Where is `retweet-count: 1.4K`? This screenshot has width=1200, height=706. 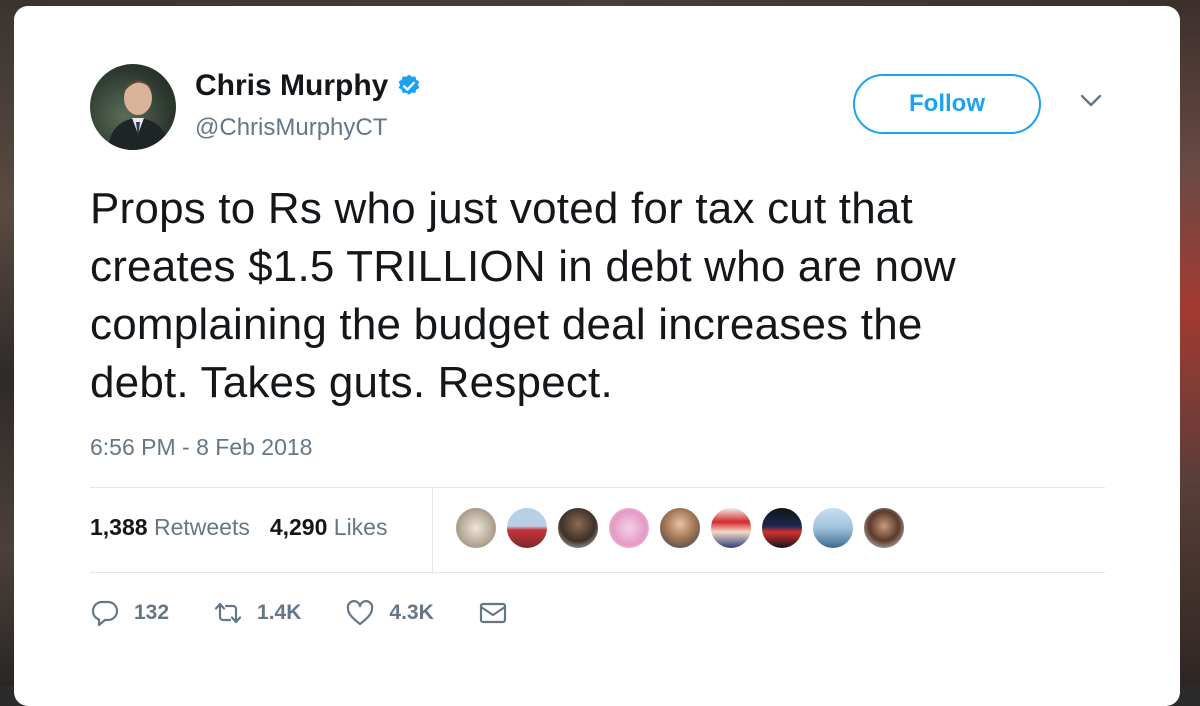 retweet-count: 1.4K is located at coordinates (279, 612).